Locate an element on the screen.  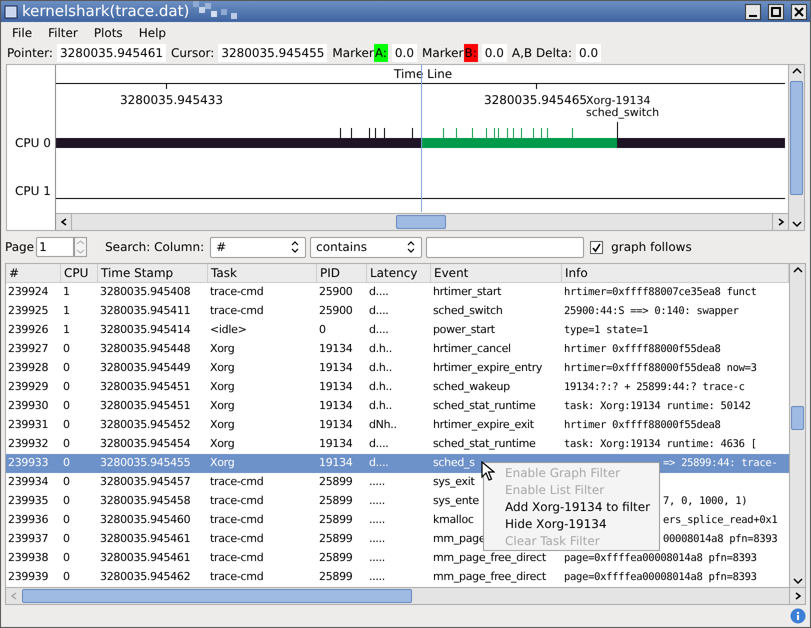
table-cell-text: 00008014a8 pfn=8393 is located at coordinates (720, 539).